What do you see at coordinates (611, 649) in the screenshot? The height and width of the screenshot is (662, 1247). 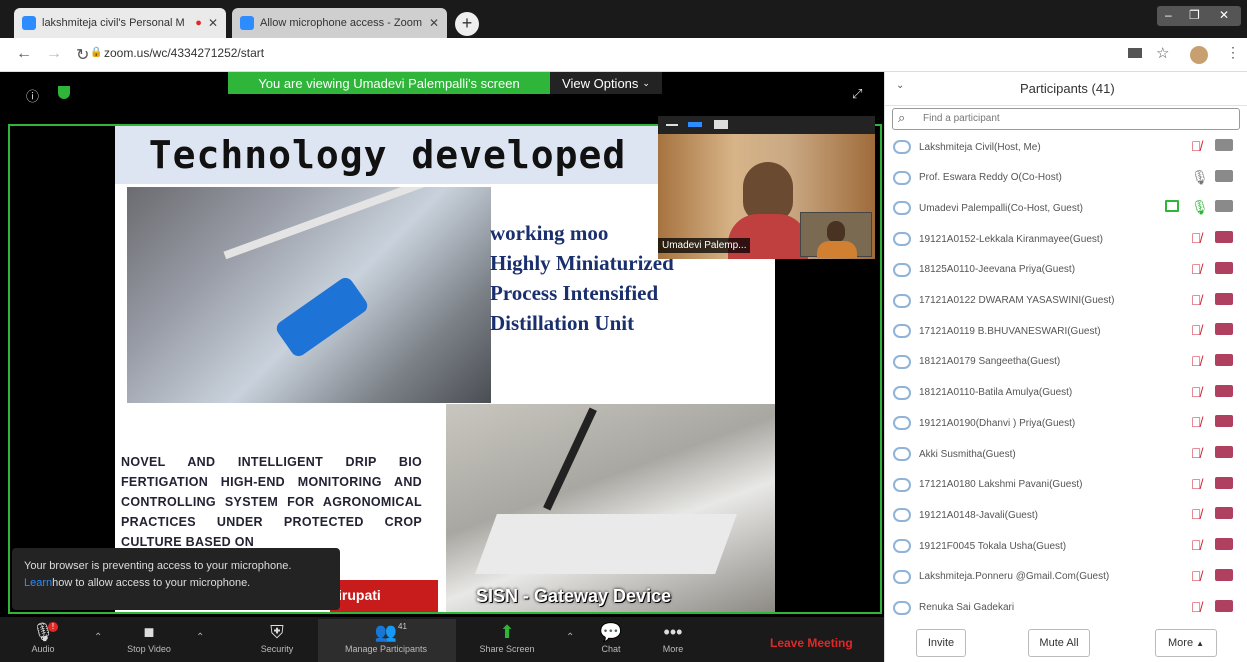 I see `chat-label: Chat` at bounding box center [611, 649].